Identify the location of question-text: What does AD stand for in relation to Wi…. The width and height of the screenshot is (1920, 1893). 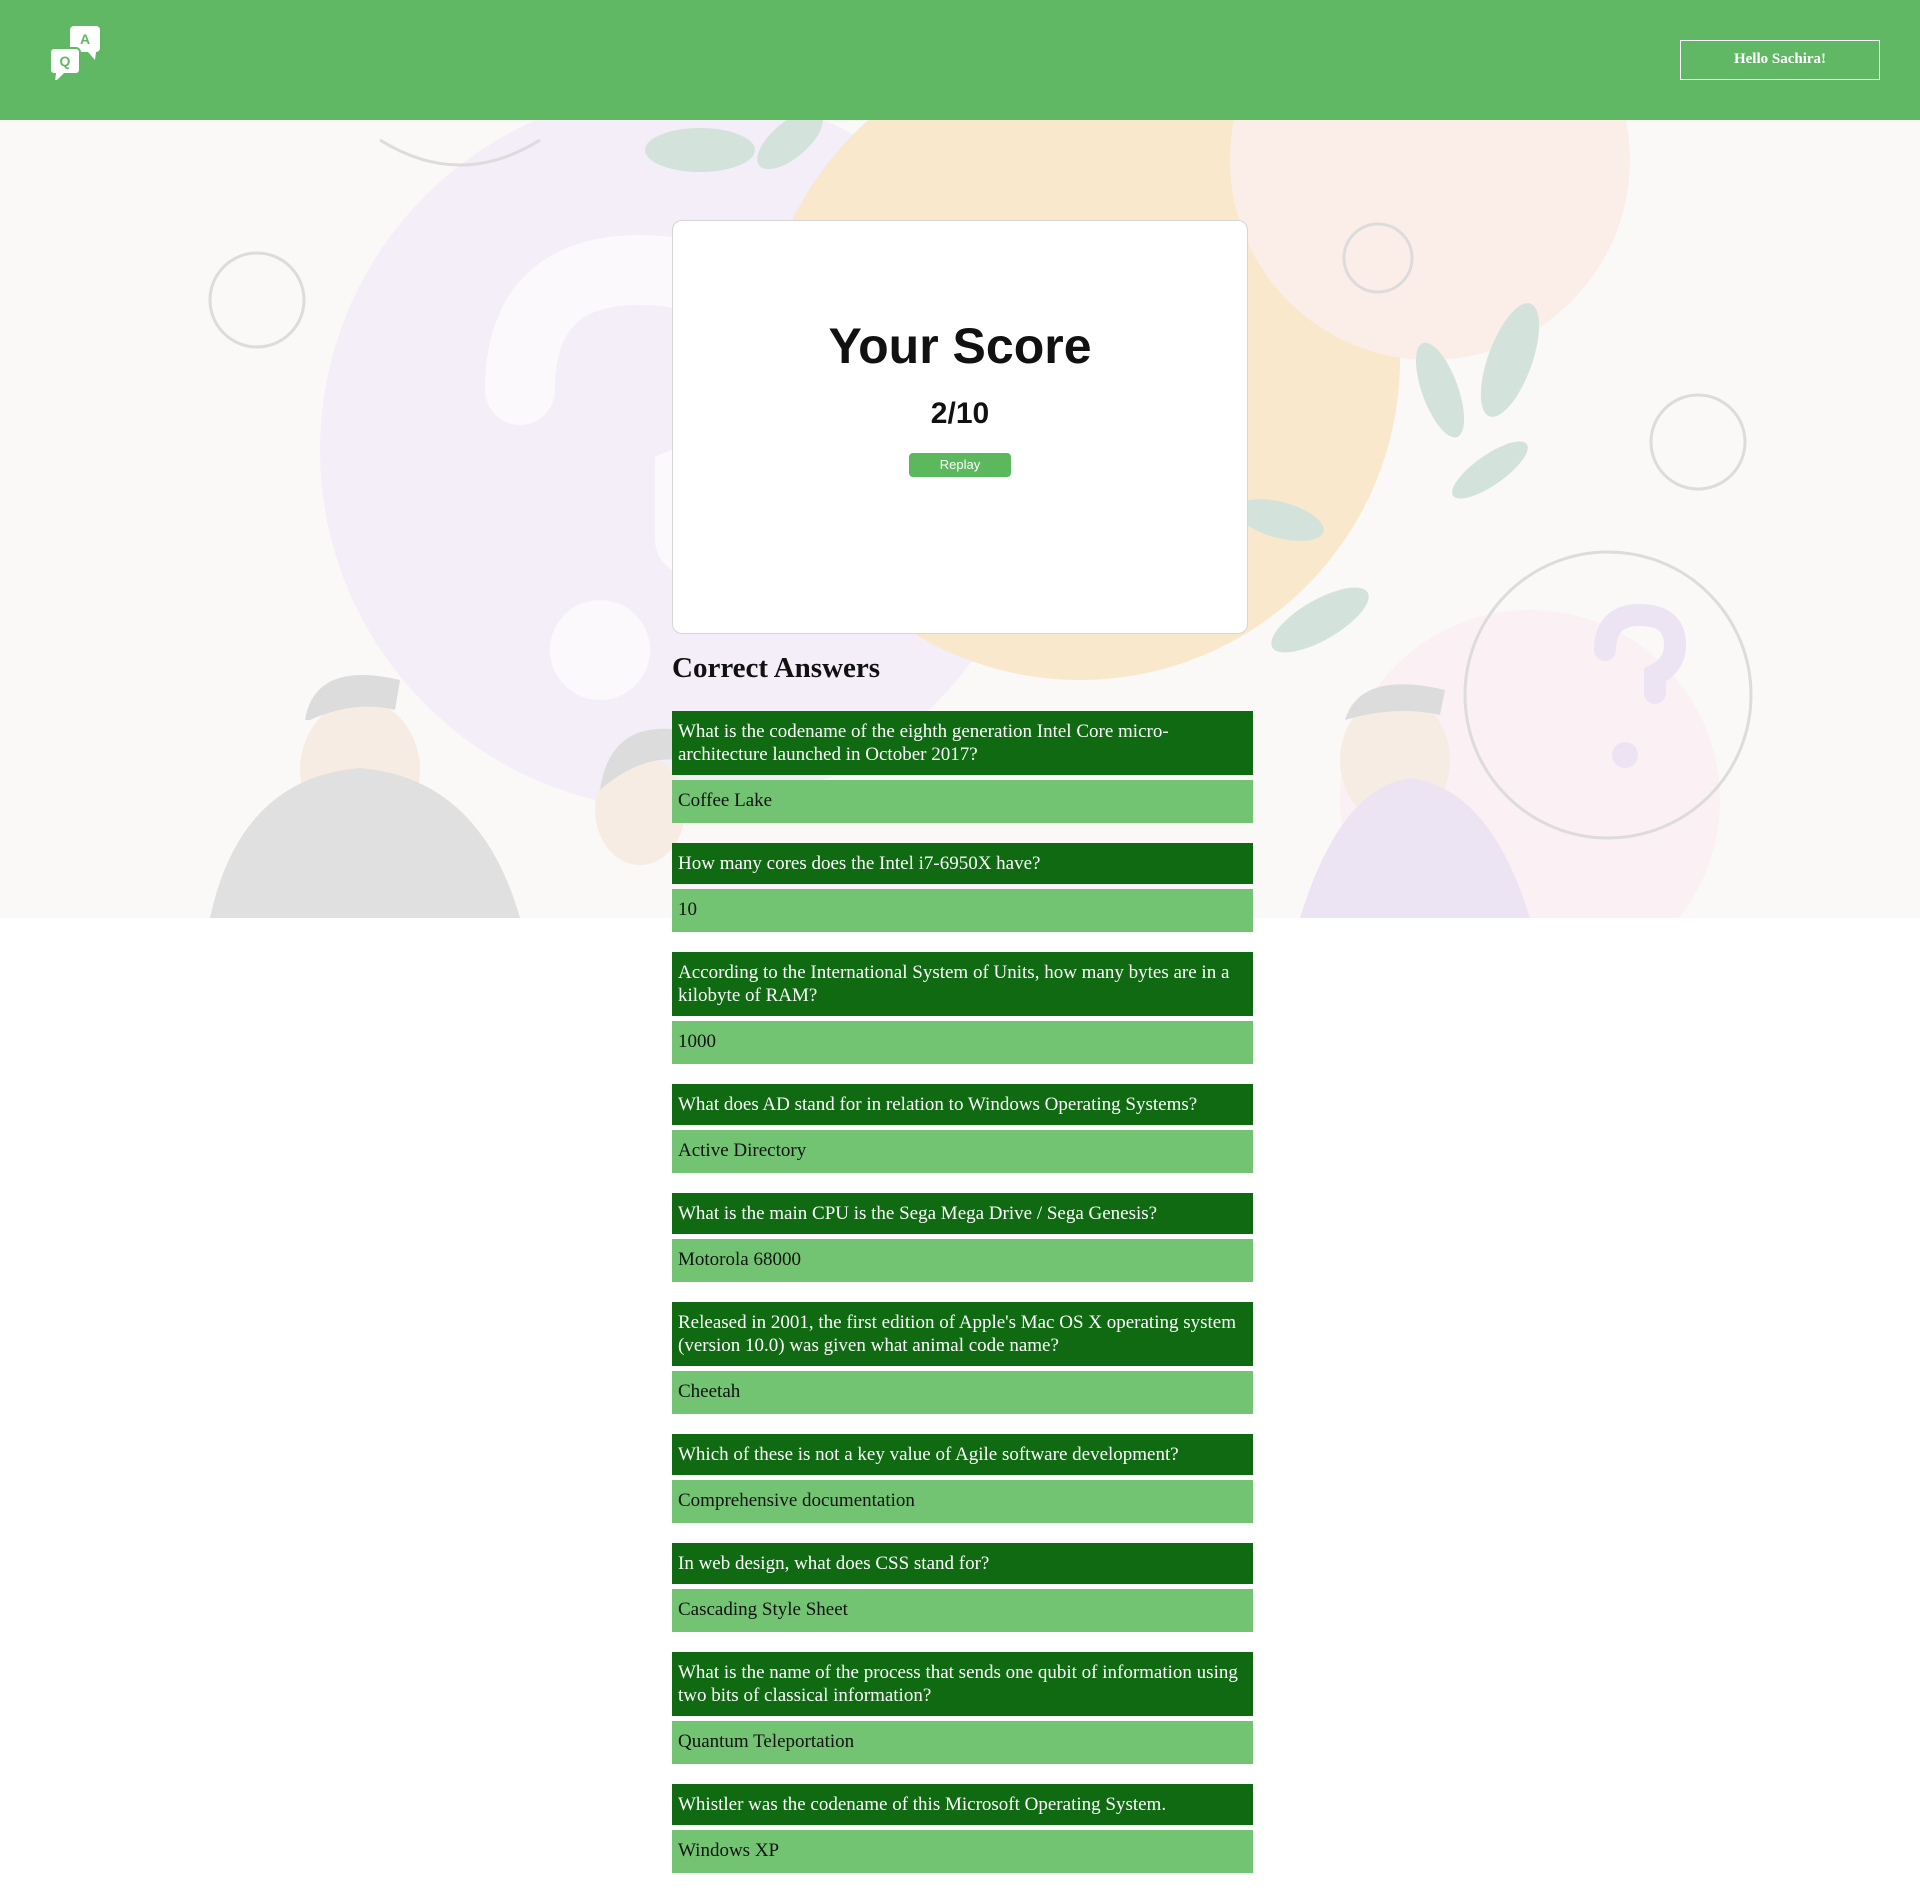
(962, 1104).